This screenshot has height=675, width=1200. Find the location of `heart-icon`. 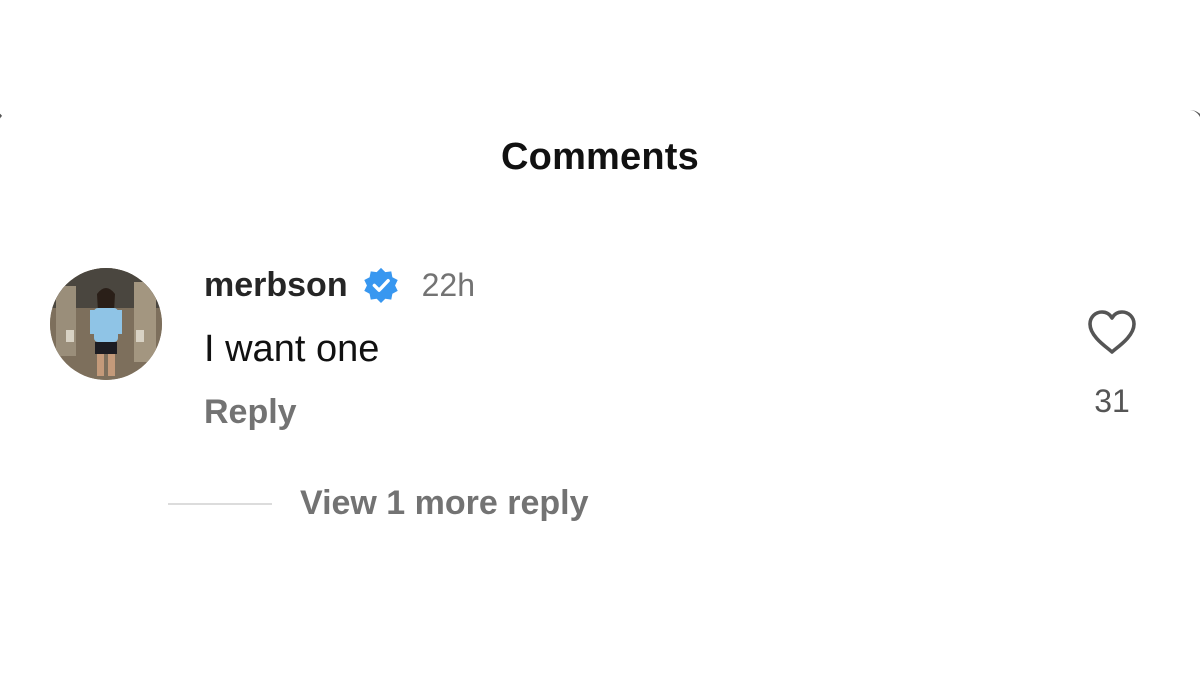

heart-icon is located at coordinates (1112, 332).